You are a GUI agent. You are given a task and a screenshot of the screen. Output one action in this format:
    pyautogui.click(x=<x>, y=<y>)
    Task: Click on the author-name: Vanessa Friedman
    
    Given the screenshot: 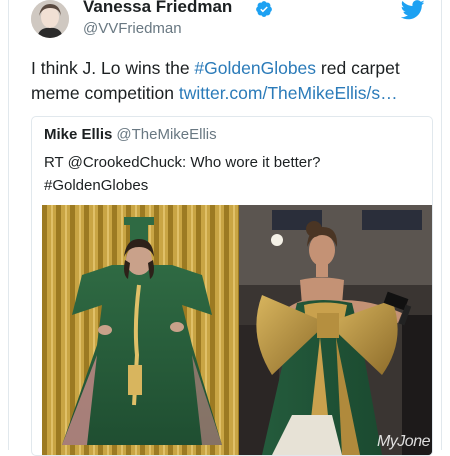 What is the action you would take?
    pyautogui.click(x=157, y=8)
    